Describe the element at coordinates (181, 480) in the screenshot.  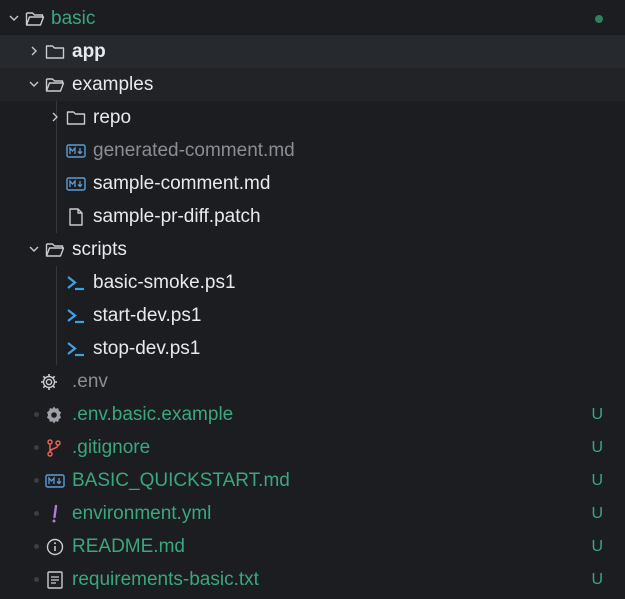
I see `tree-item-label: BASIC_QUICKSTART.md` at that location.